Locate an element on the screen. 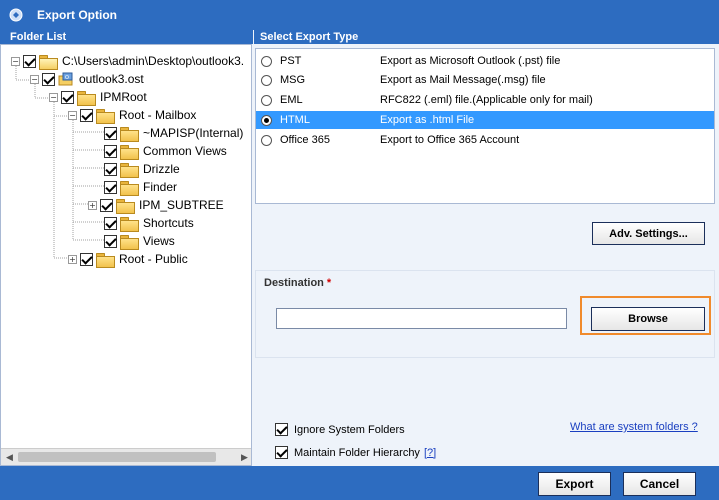 The image size is (719, 500). tree-item-label: Shortcuts is located at coordinates (168, 223).